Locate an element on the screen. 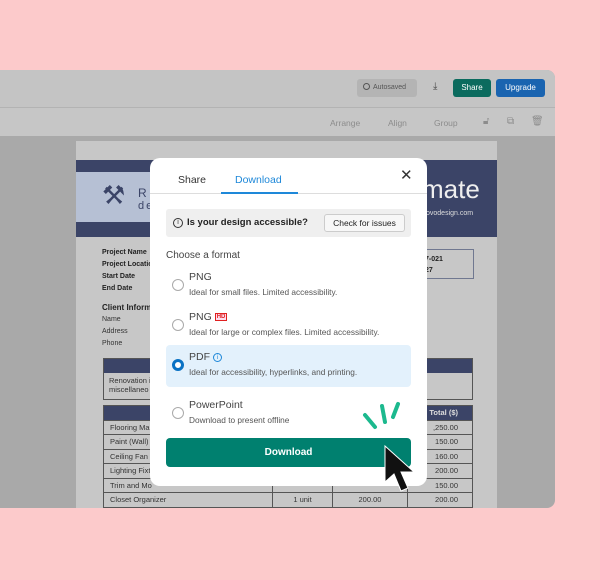  document-website: ovodesign.com is located at coordinates (450, 213).